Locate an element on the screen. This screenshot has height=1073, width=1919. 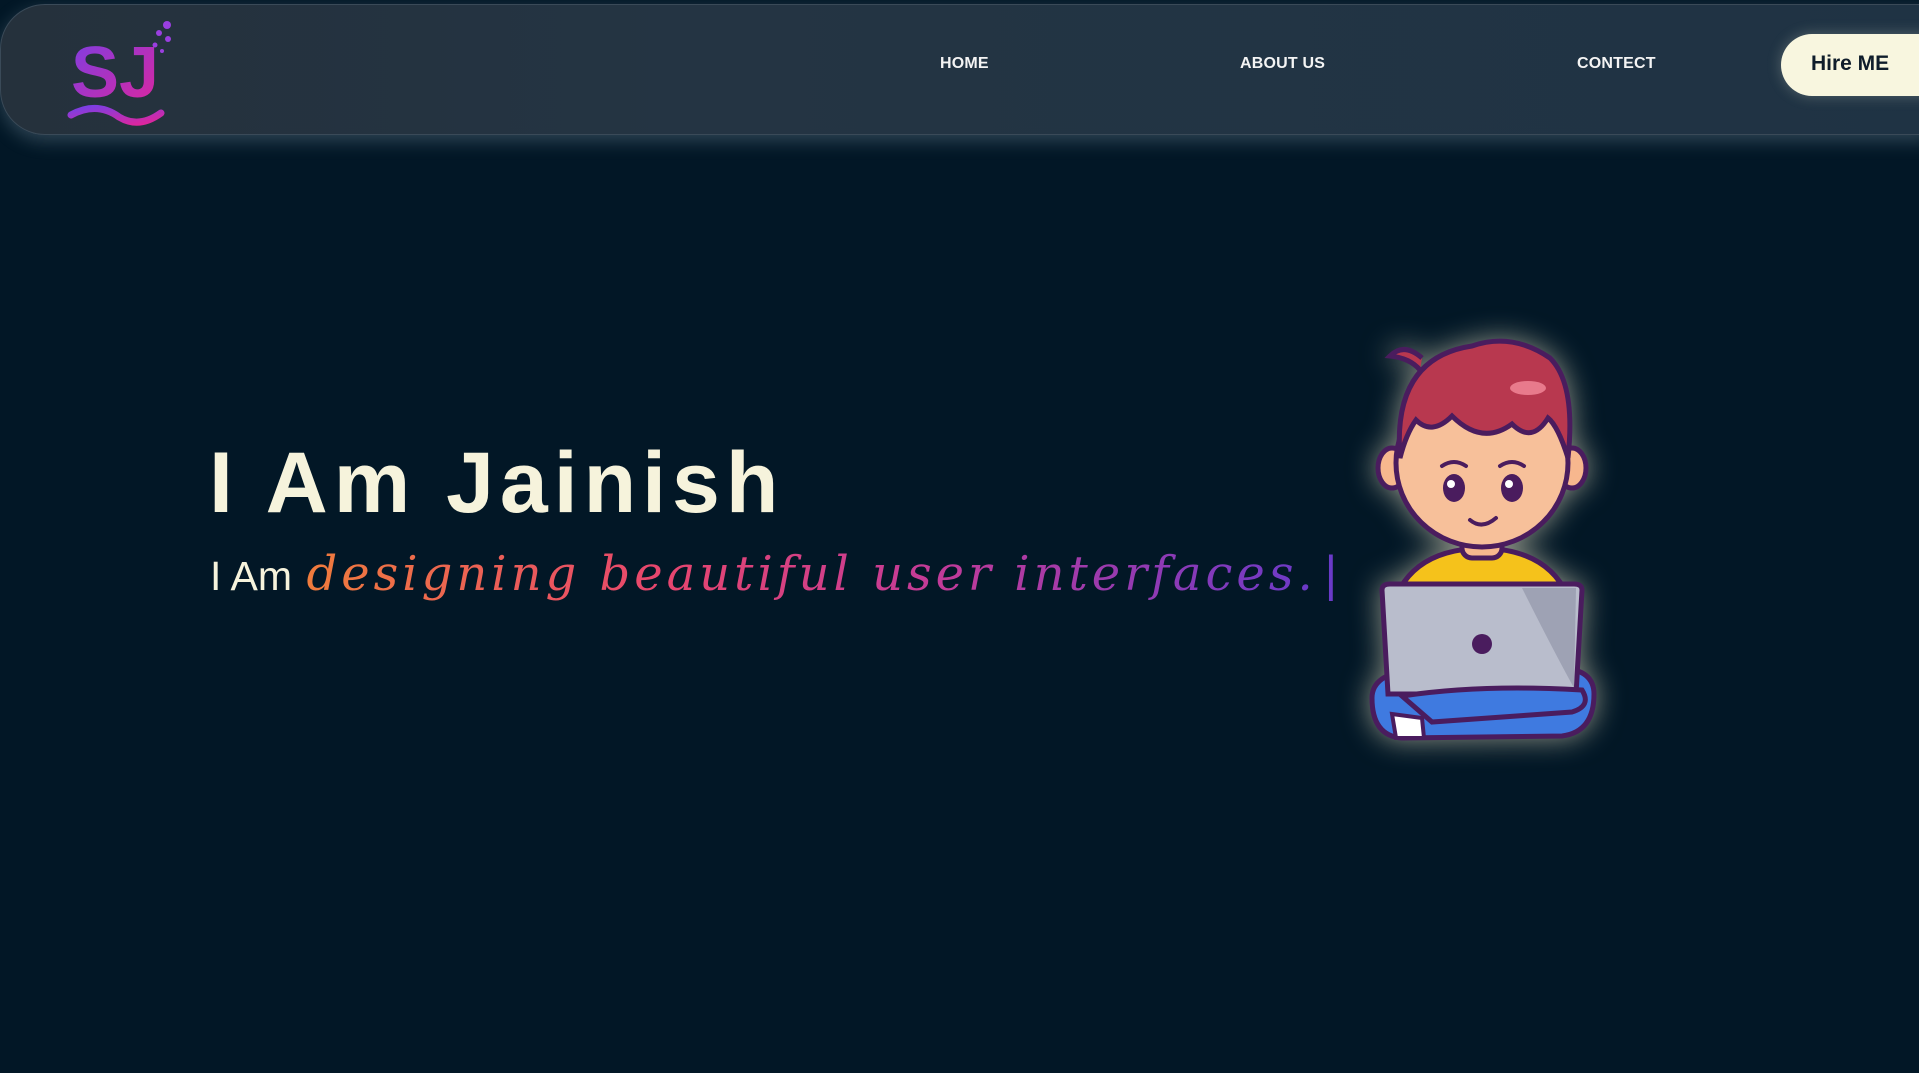
logo-icon: SJ is located at coordinates (121, 73).